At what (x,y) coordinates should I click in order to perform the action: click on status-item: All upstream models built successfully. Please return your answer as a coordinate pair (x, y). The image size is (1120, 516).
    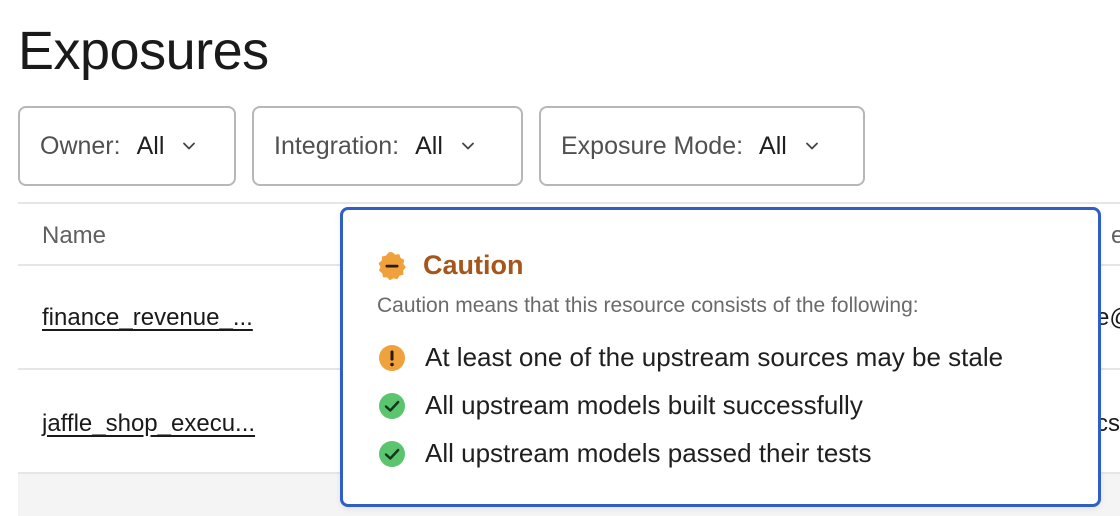
    Looking at the image, I should click on (620, 405).